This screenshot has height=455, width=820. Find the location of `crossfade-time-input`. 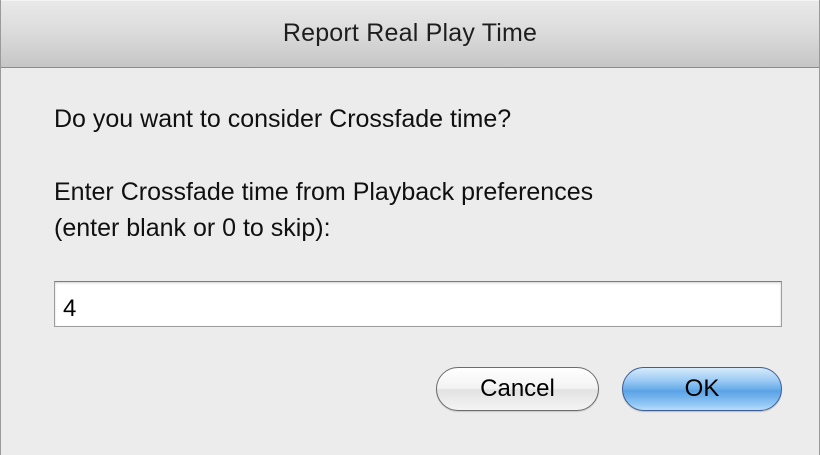

crossfade-time-input is located at coordinates (418, 304).